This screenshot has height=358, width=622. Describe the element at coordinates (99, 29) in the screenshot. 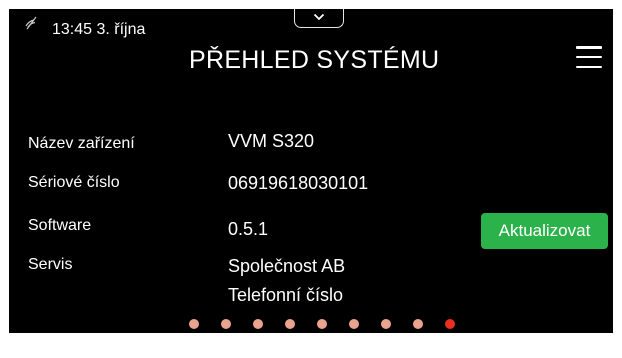

I see `status-clock: 13:45 3. října` at that location.